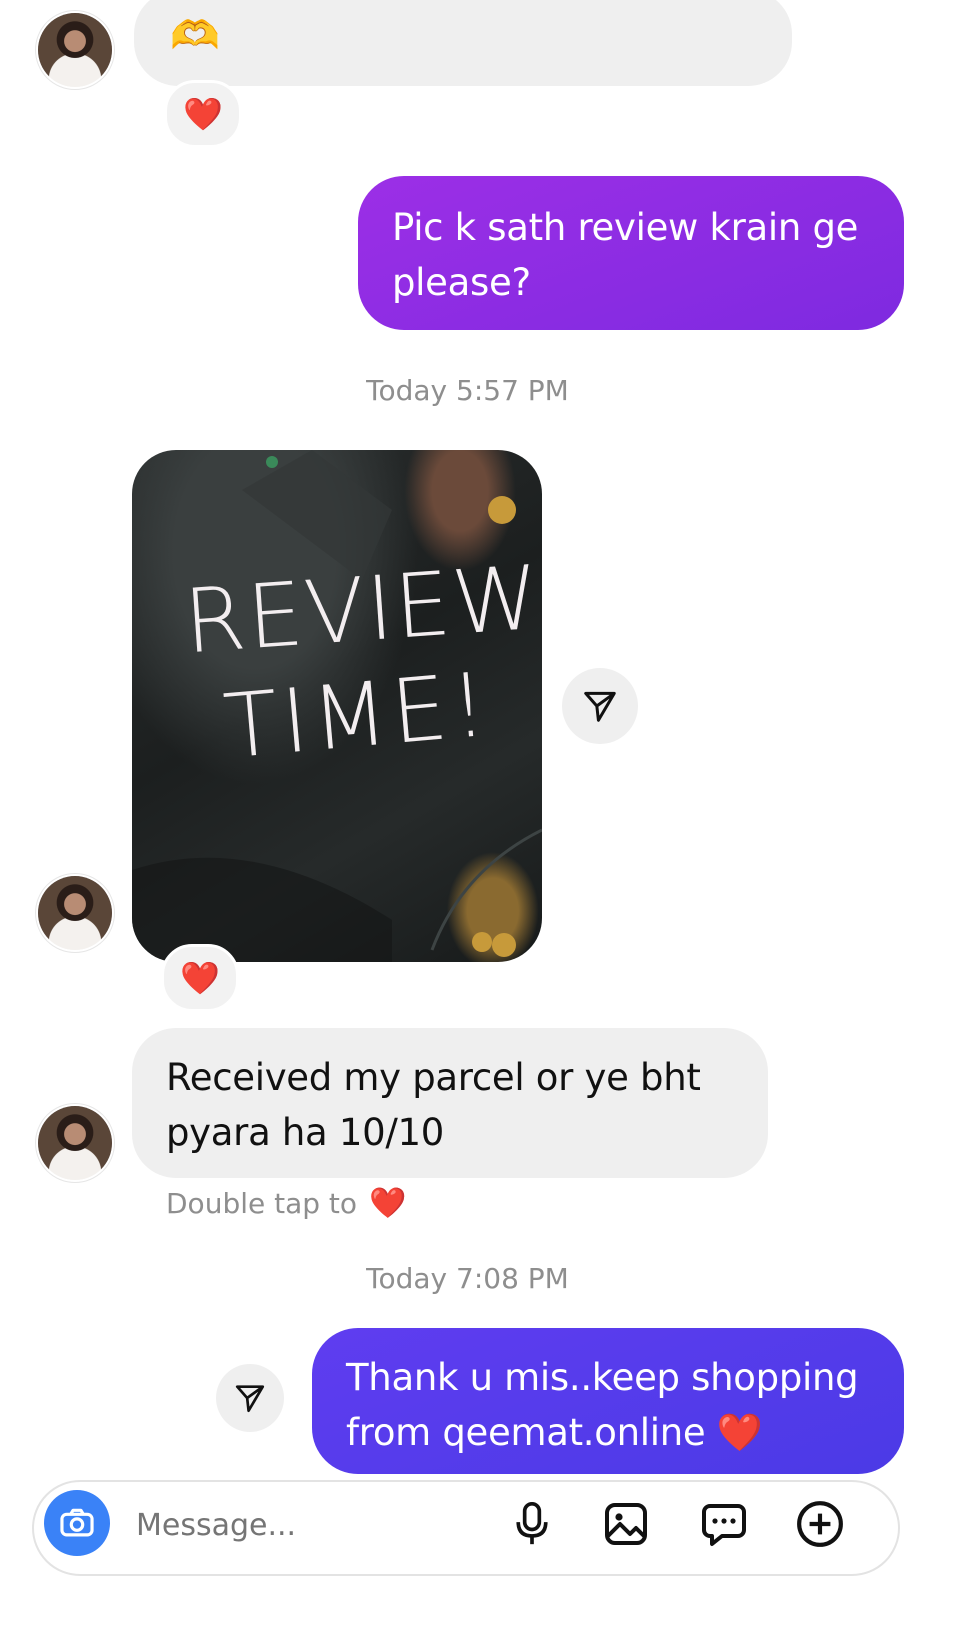 The image size is (965, 1630). What do you see at coordinates (463, 43) in the screenshot?
I see `incoming-message-bubble: 🫶` at bounding box center [463, 43].